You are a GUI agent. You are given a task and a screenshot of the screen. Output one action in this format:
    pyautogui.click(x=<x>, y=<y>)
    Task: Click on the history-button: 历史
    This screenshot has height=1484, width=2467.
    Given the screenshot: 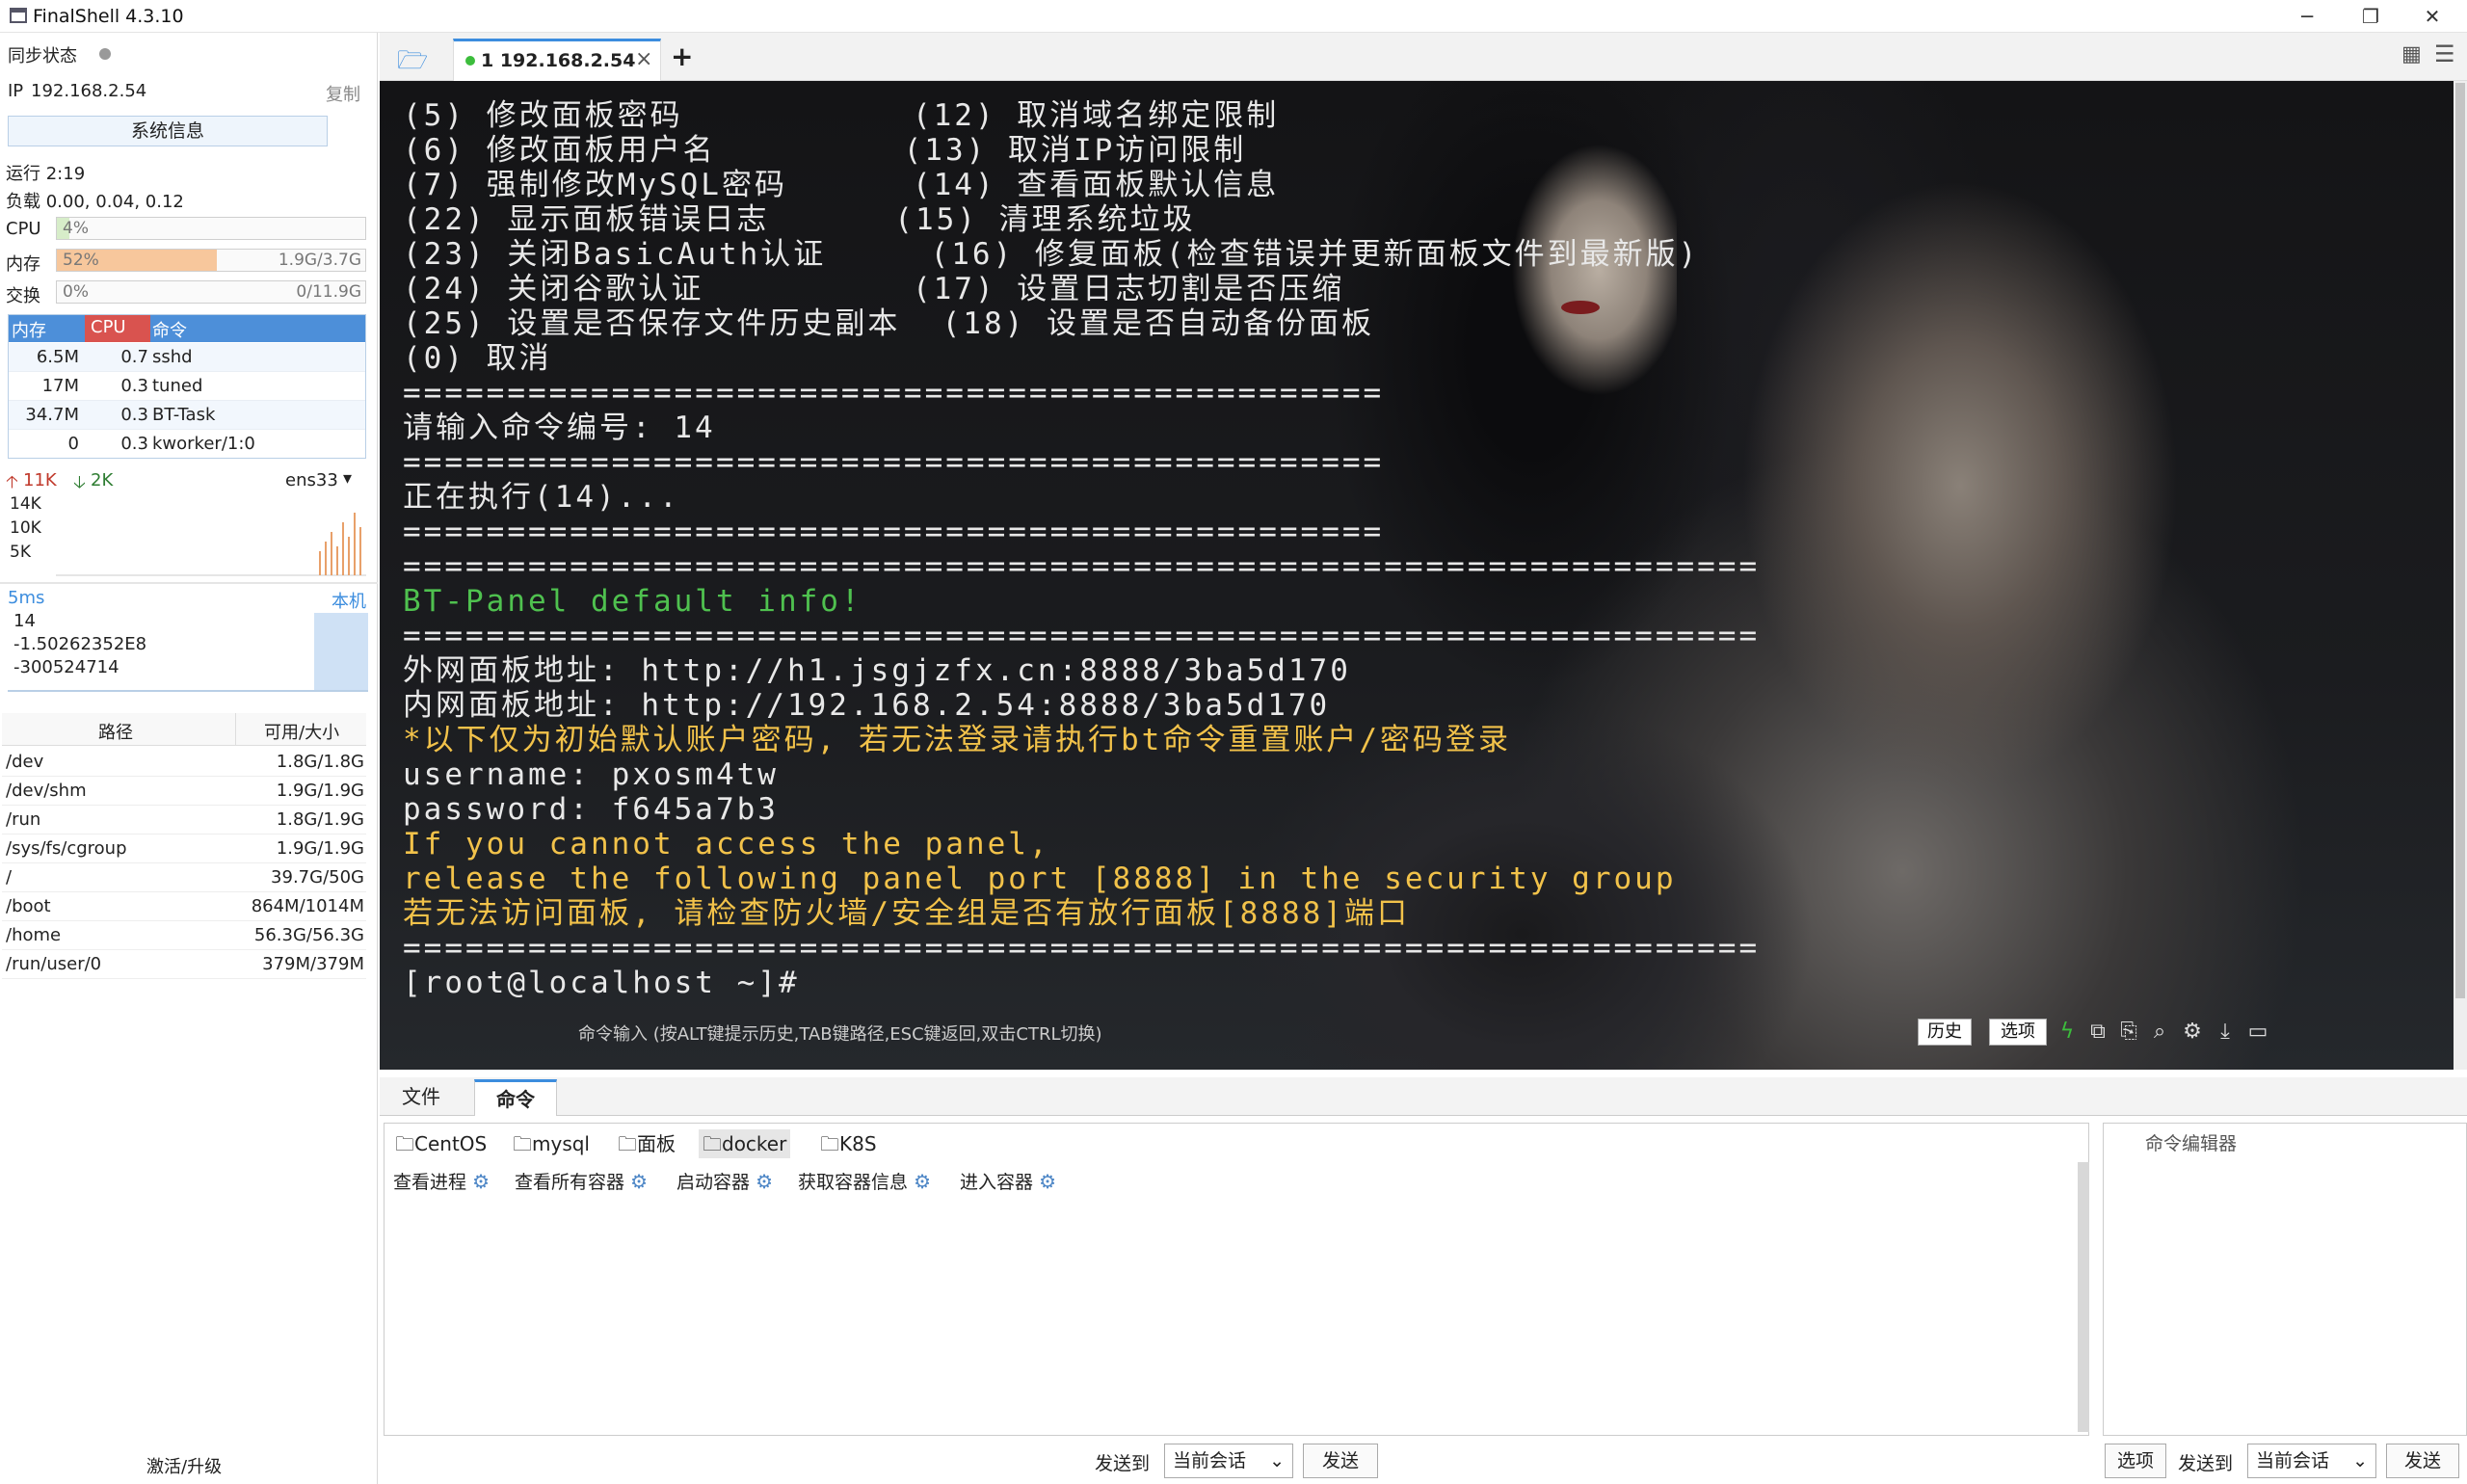 What is the action you would take?
    pyautogui.click(x=1945, y=1032)
    